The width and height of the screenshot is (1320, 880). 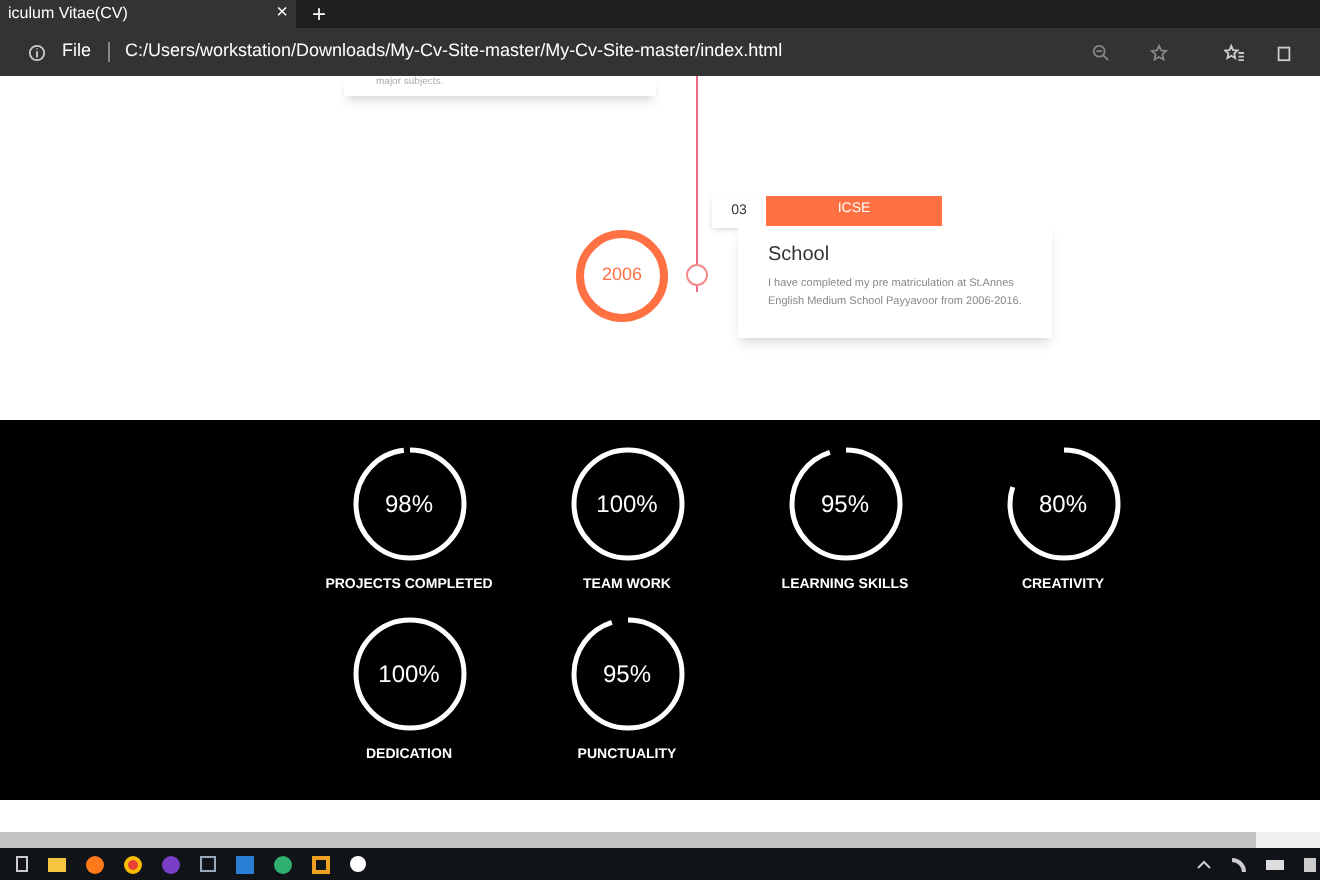 I want to click on tab-close-button: ×, so click(x=282, y=14).